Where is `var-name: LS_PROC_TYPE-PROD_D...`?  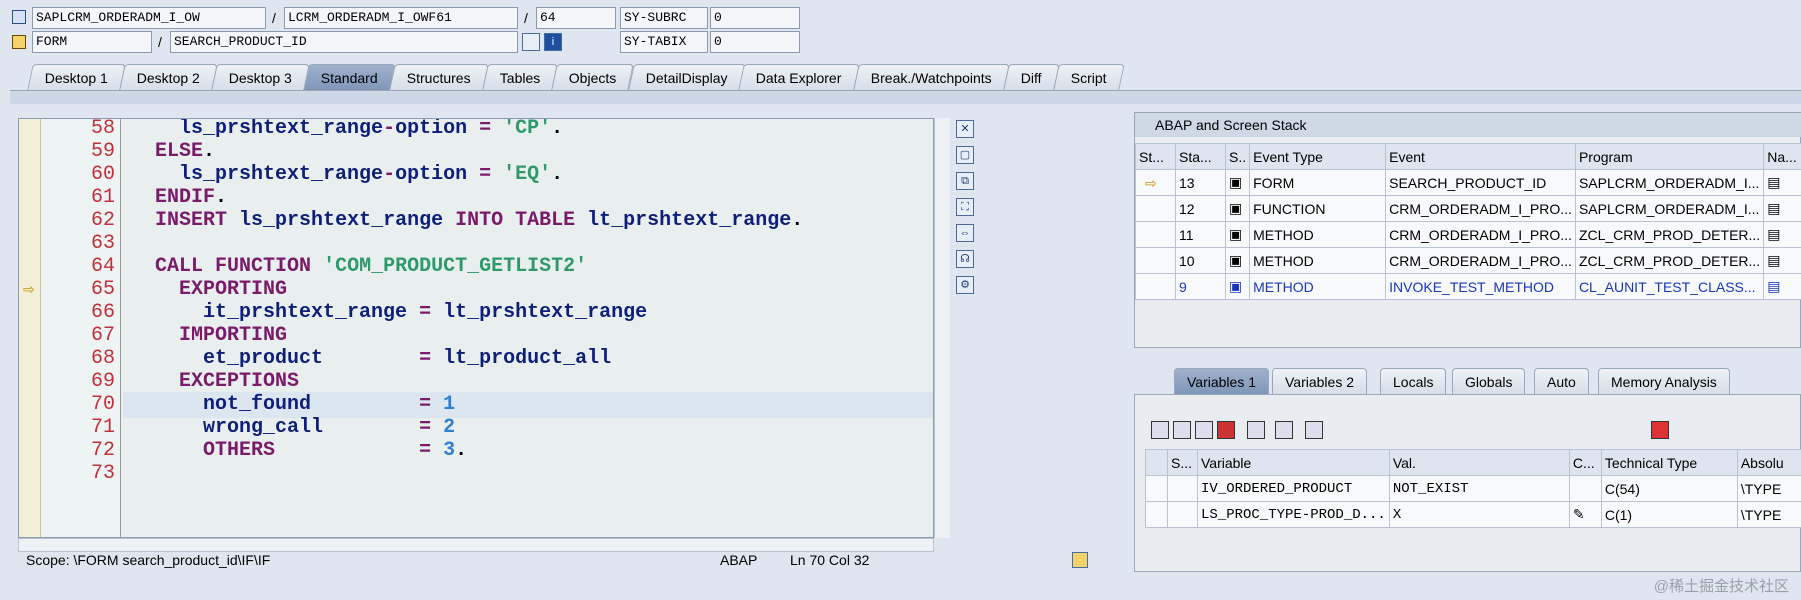 var-name: LS_PROC_TYPE-PROD_D... is located at coordinates (1293, 514).